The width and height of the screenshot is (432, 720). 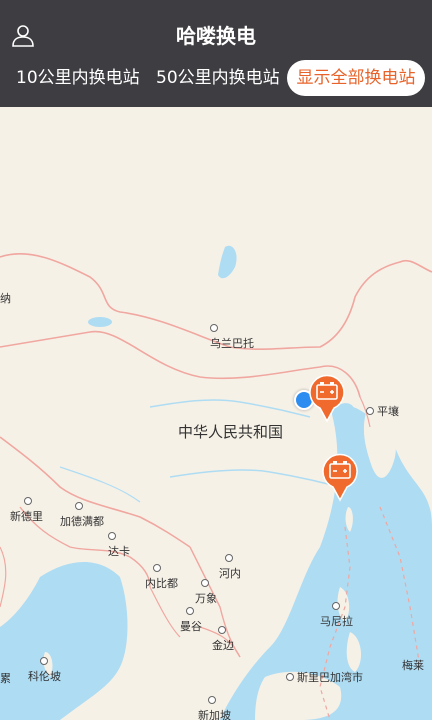 What do you see at coordinates (232, 336) in the screenshot?
I see `city-label: 乌兰巴托` at bounding box center [232, 336].